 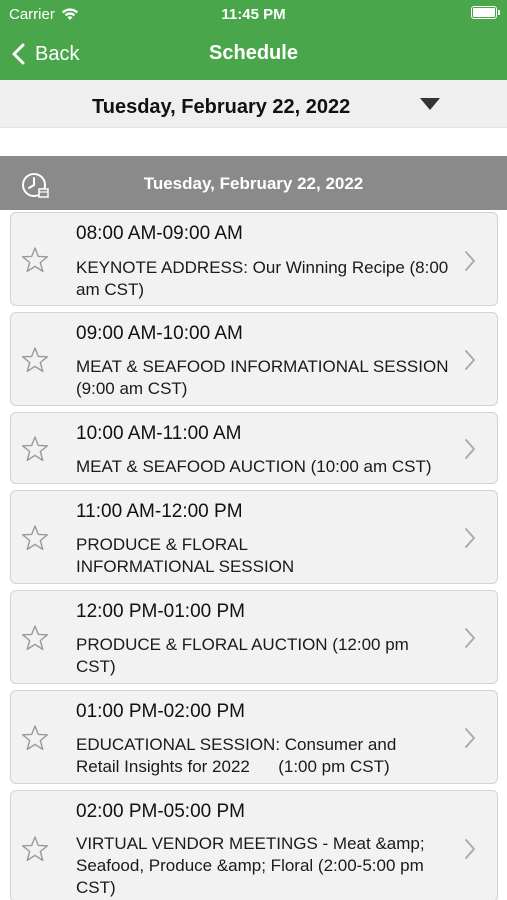 I want to click on triangle-down-icon, so click(x=430, y=104).